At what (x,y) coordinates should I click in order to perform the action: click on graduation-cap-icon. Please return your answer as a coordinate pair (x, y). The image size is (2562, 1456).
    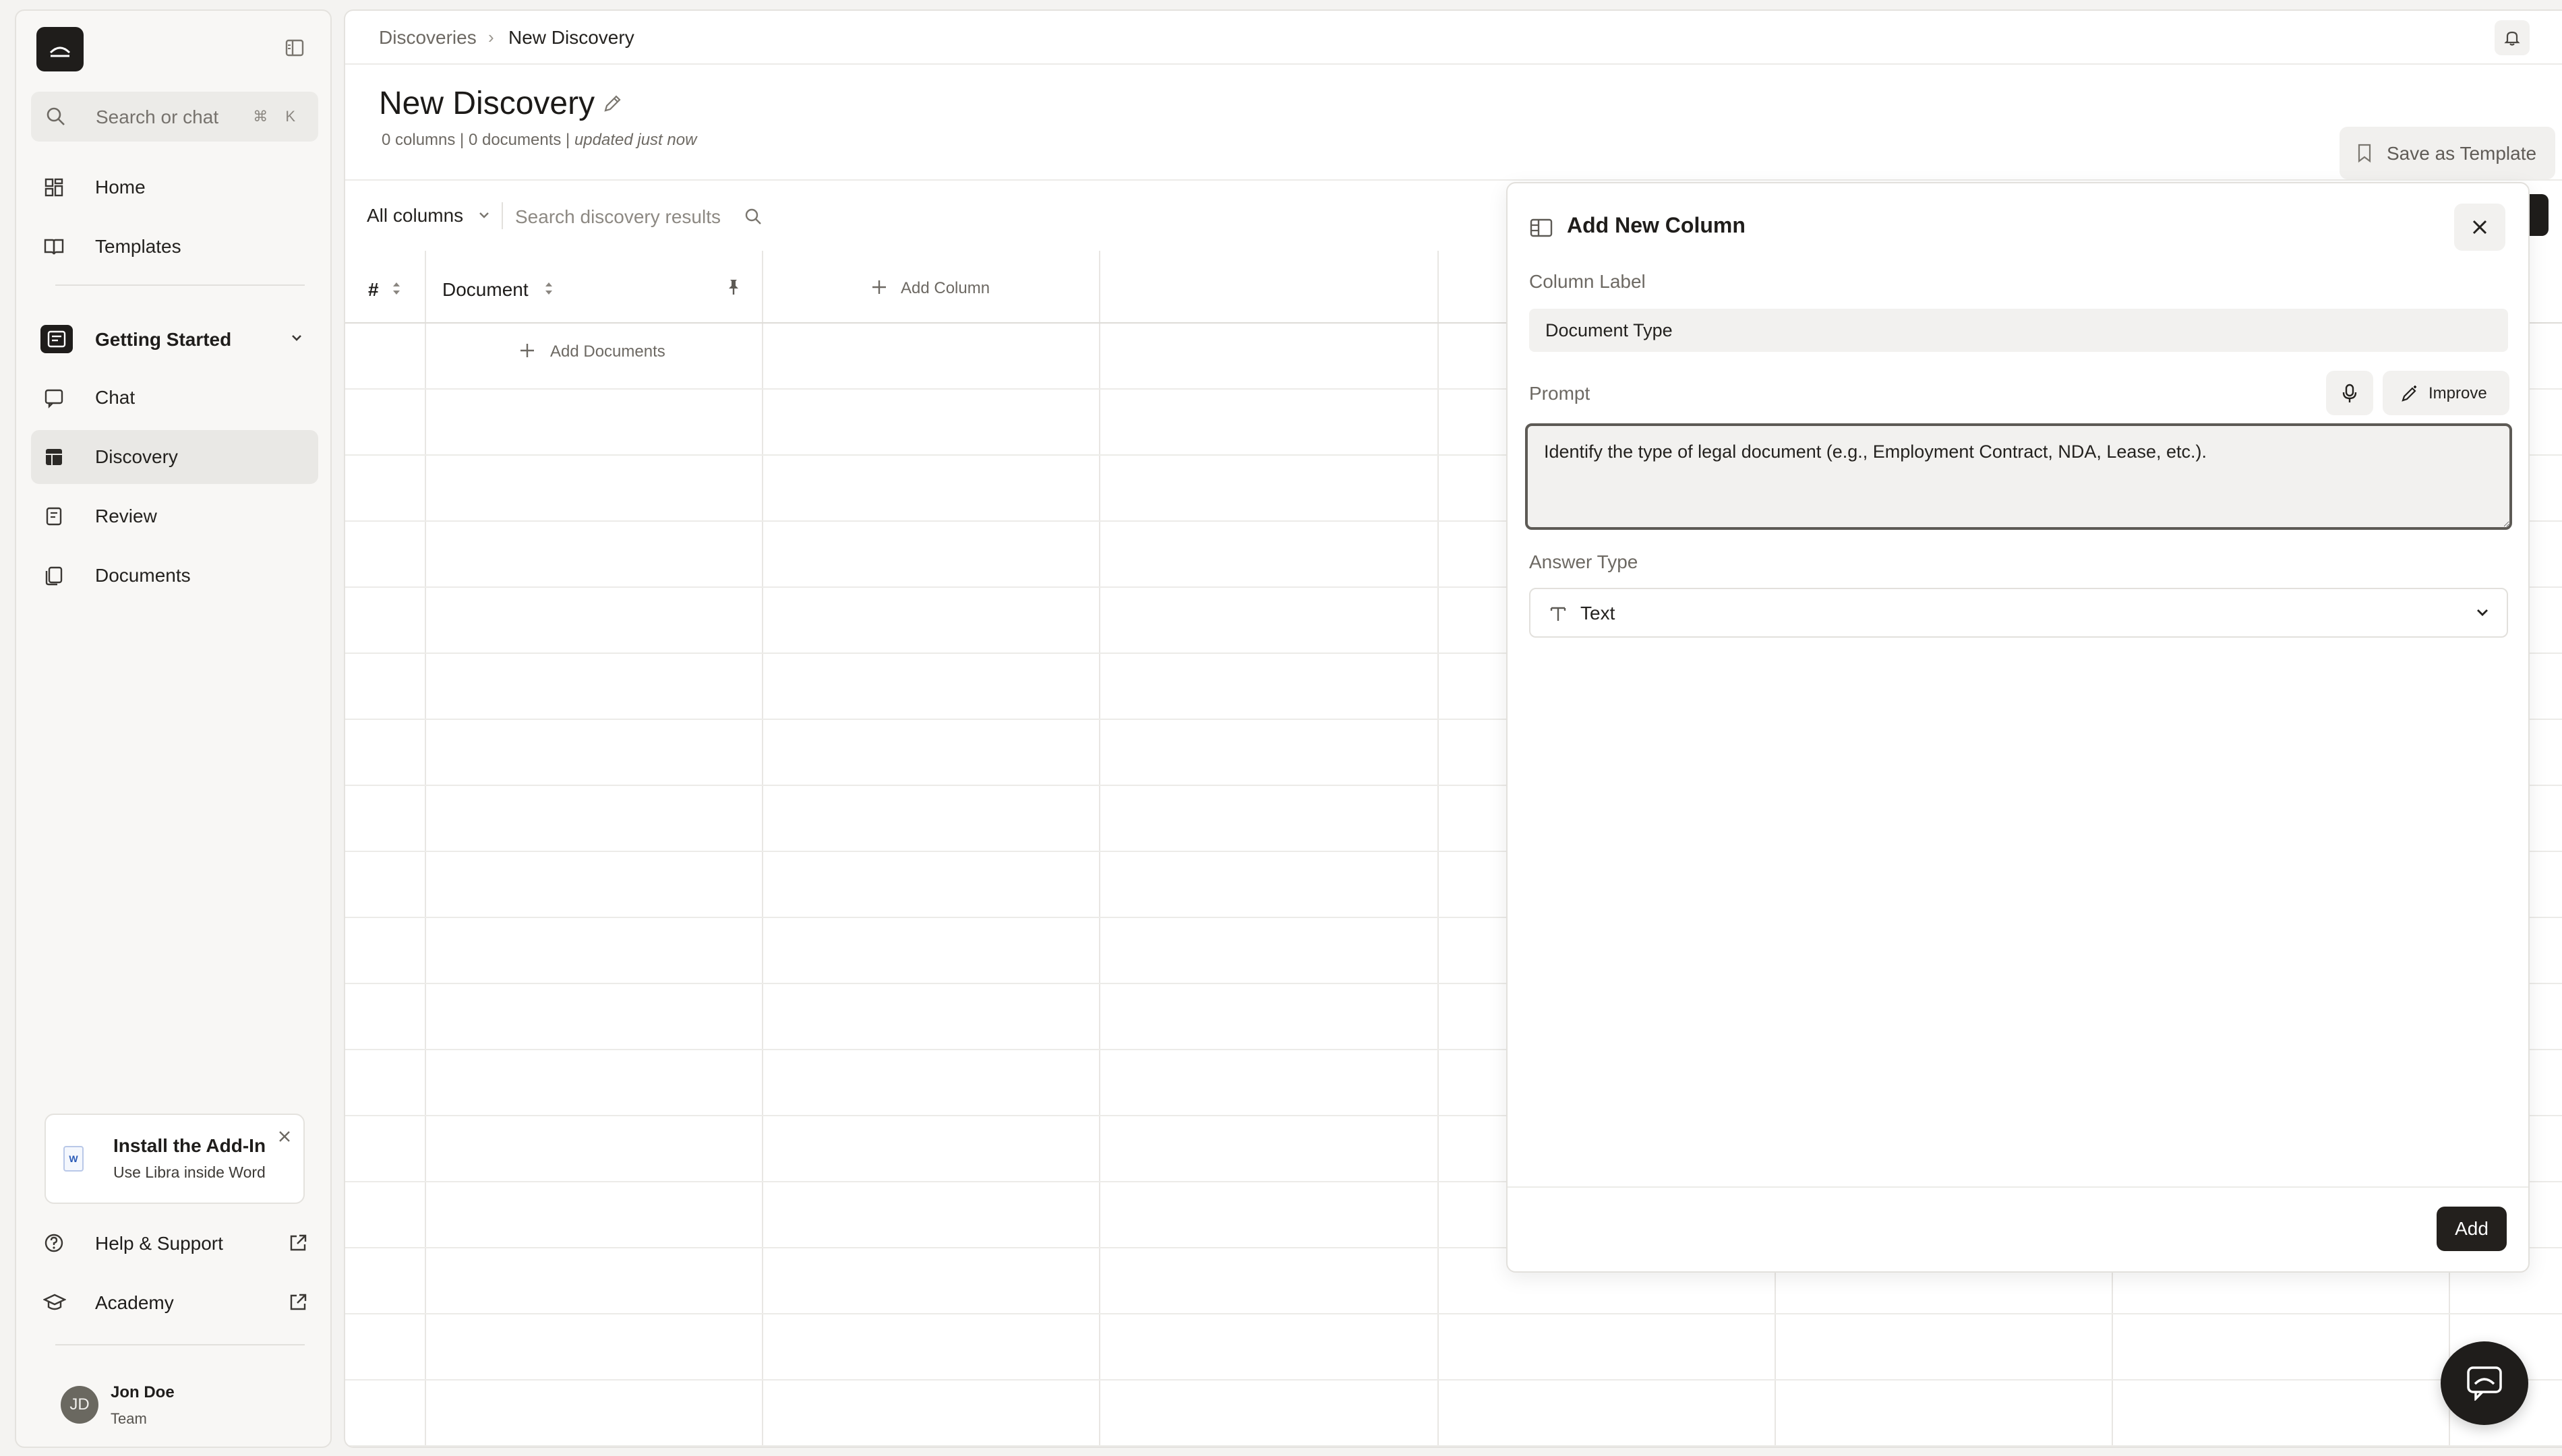
    Looking at the image, I should click on (55, 1302).